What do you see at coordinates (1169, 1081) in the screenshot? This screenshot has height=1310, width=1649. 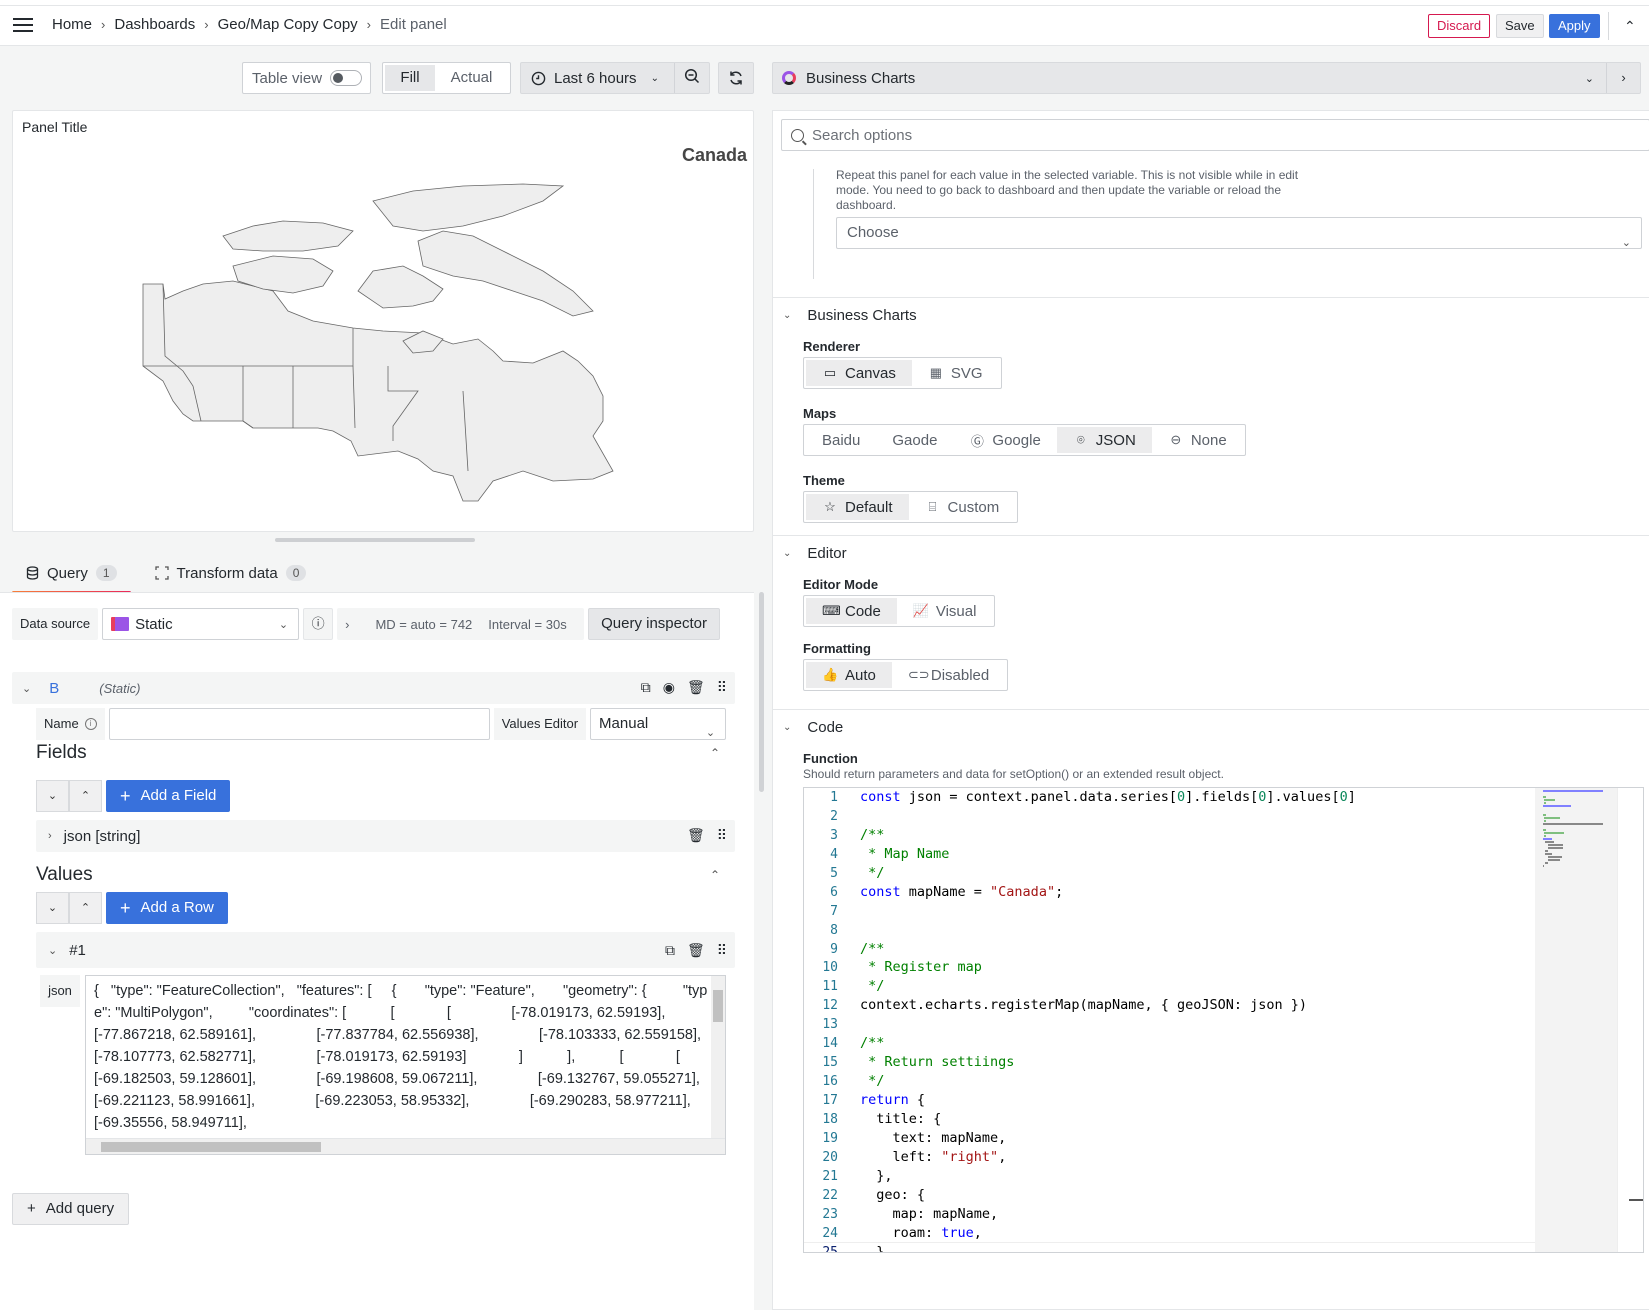 I see `code-line: 16 */` at bounding box center [1169, 1081].